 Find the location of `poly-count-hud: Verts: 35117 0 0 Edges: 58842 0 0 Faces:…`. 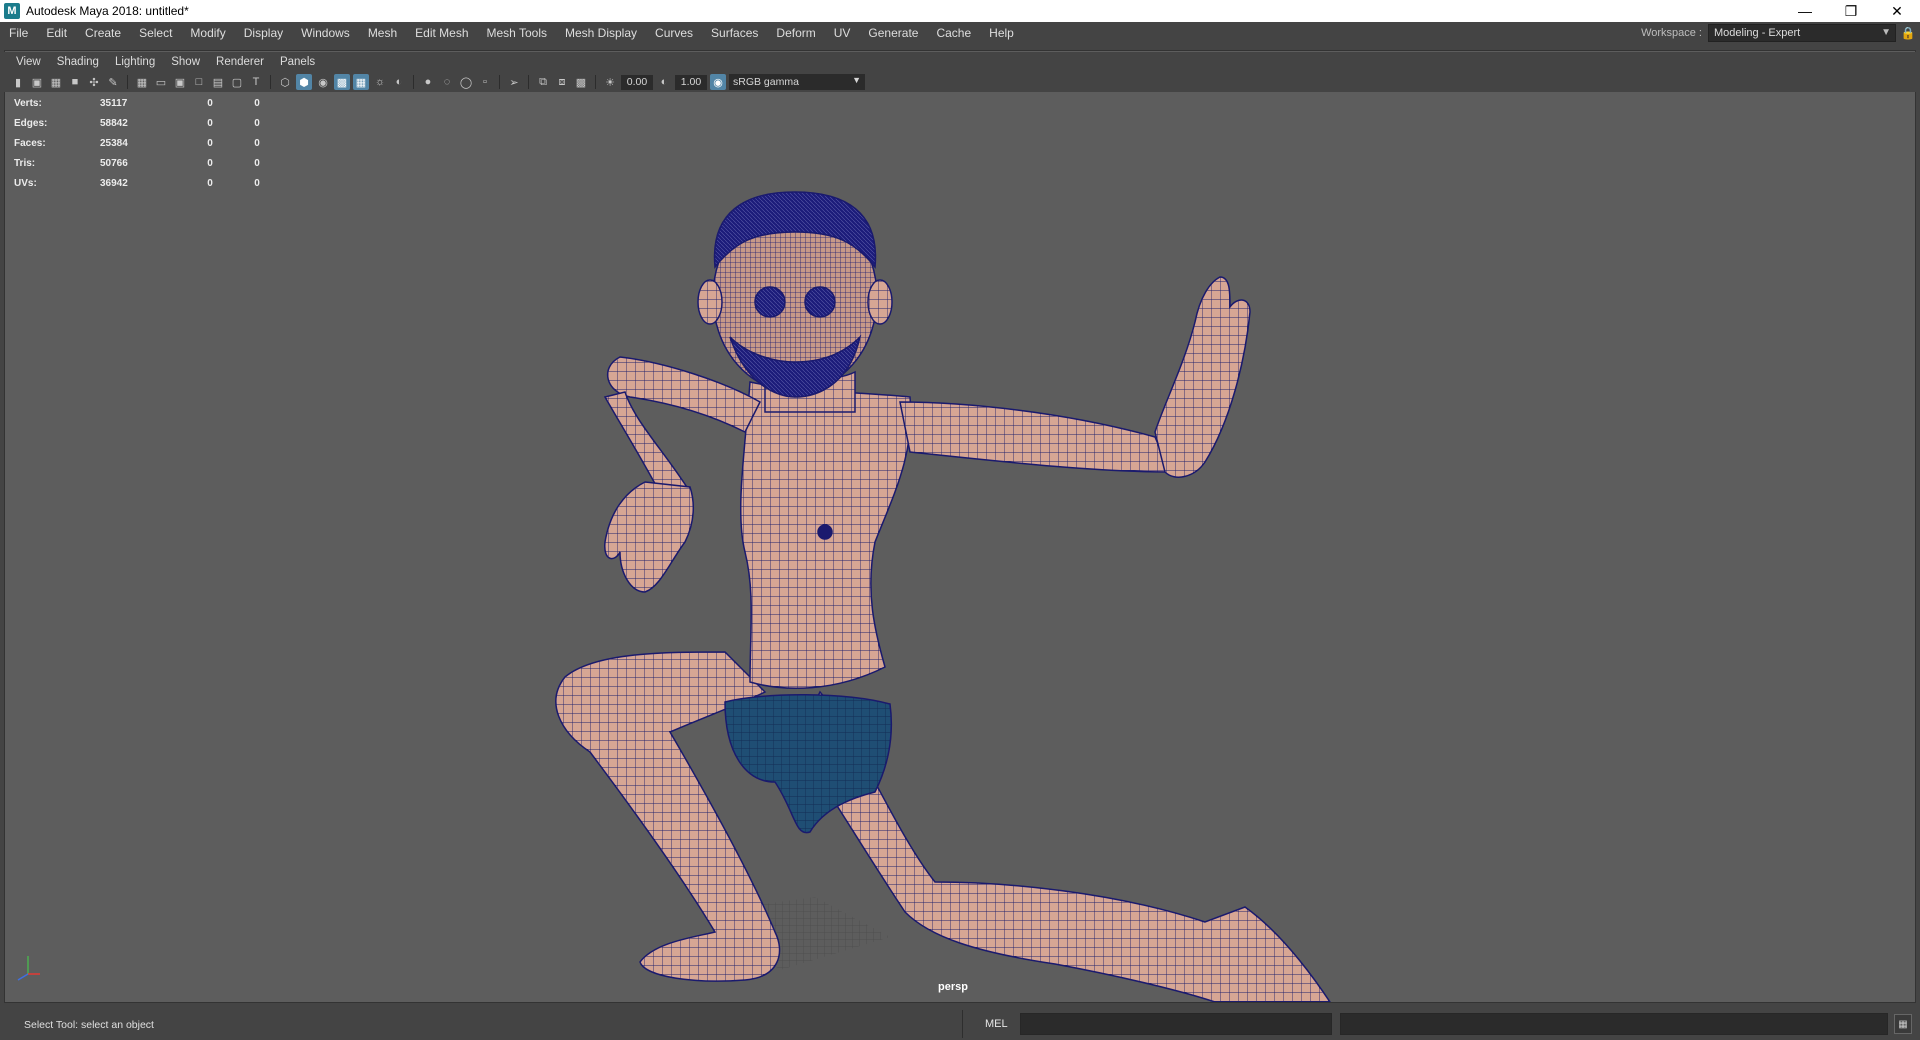

poly-count-hud: Verts: 35117 0 0 Edges: 58842 0 0 Faces:… is located at coordinates (143, 143).